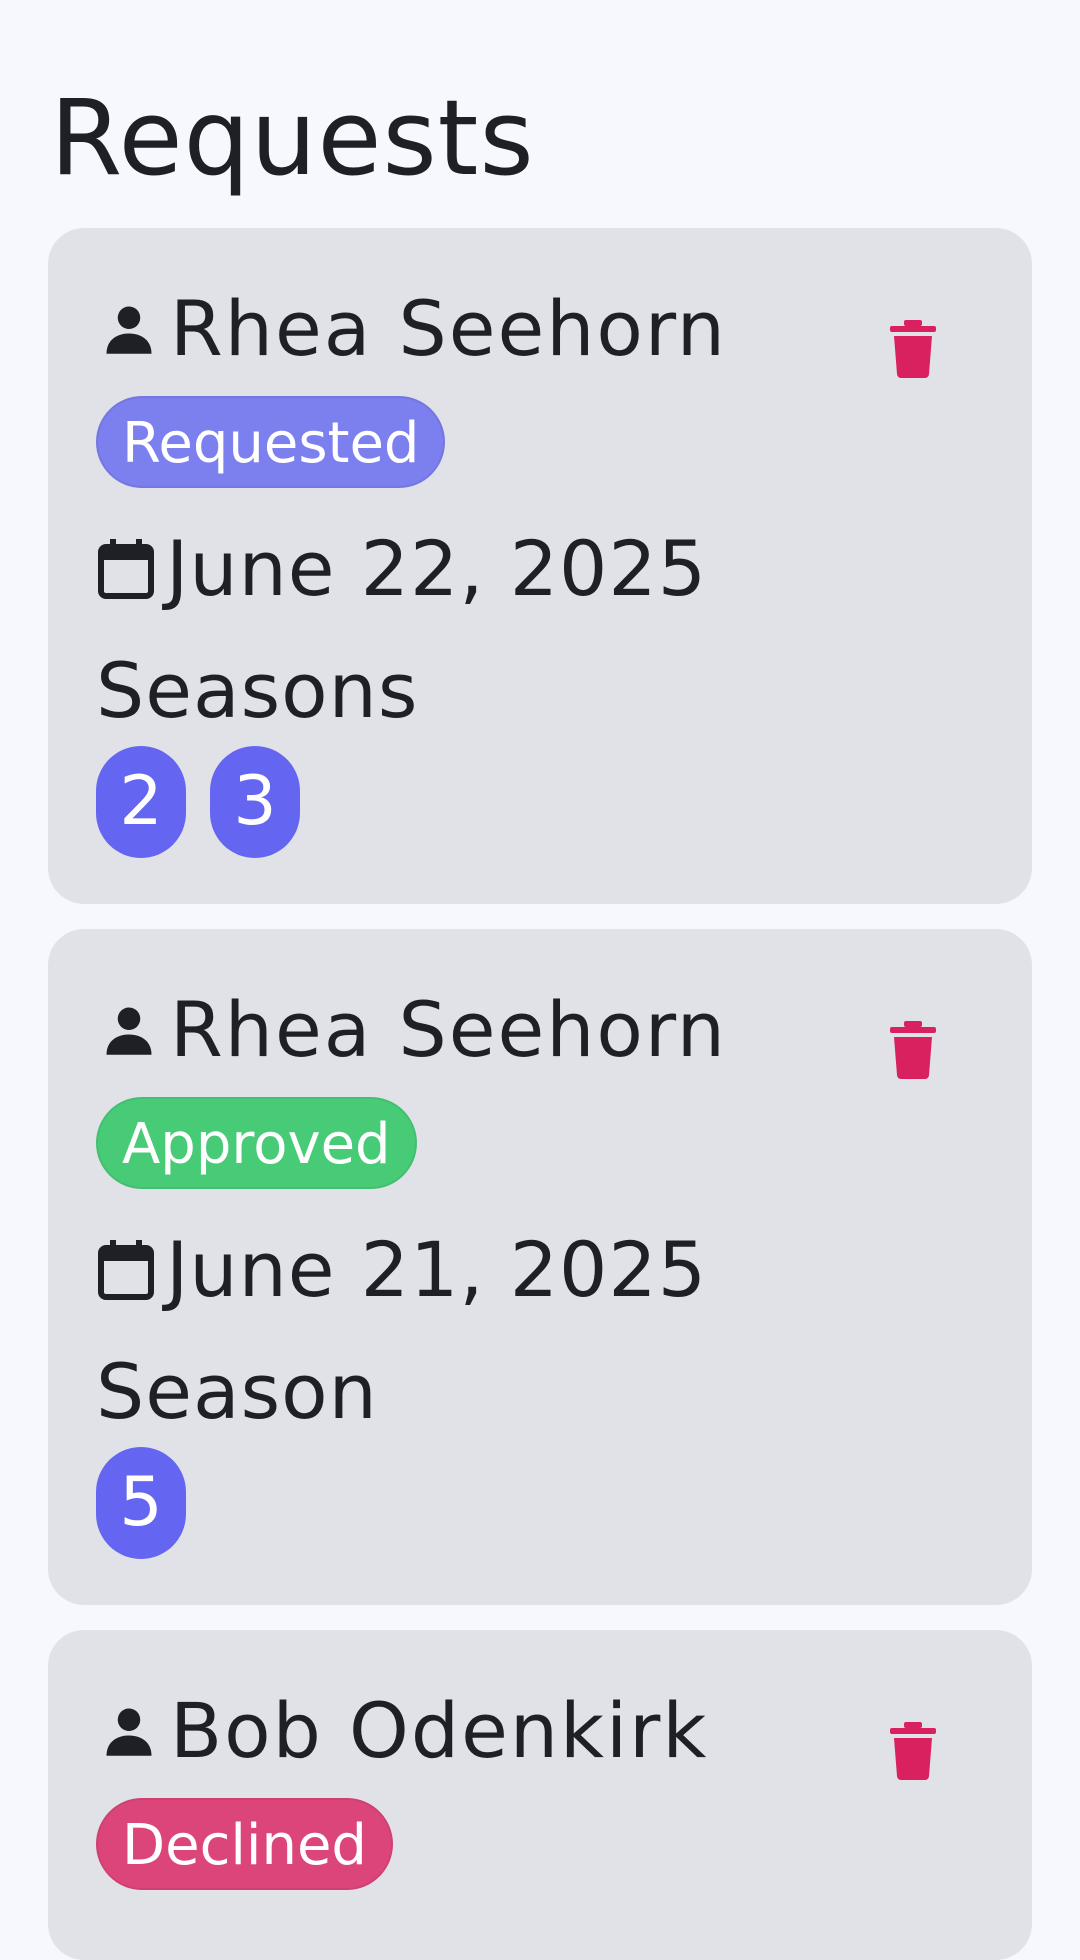 The height and width of the screenshot is (1960, 1080). I want to click on seasons-label: Seasons, so click(257, 690).